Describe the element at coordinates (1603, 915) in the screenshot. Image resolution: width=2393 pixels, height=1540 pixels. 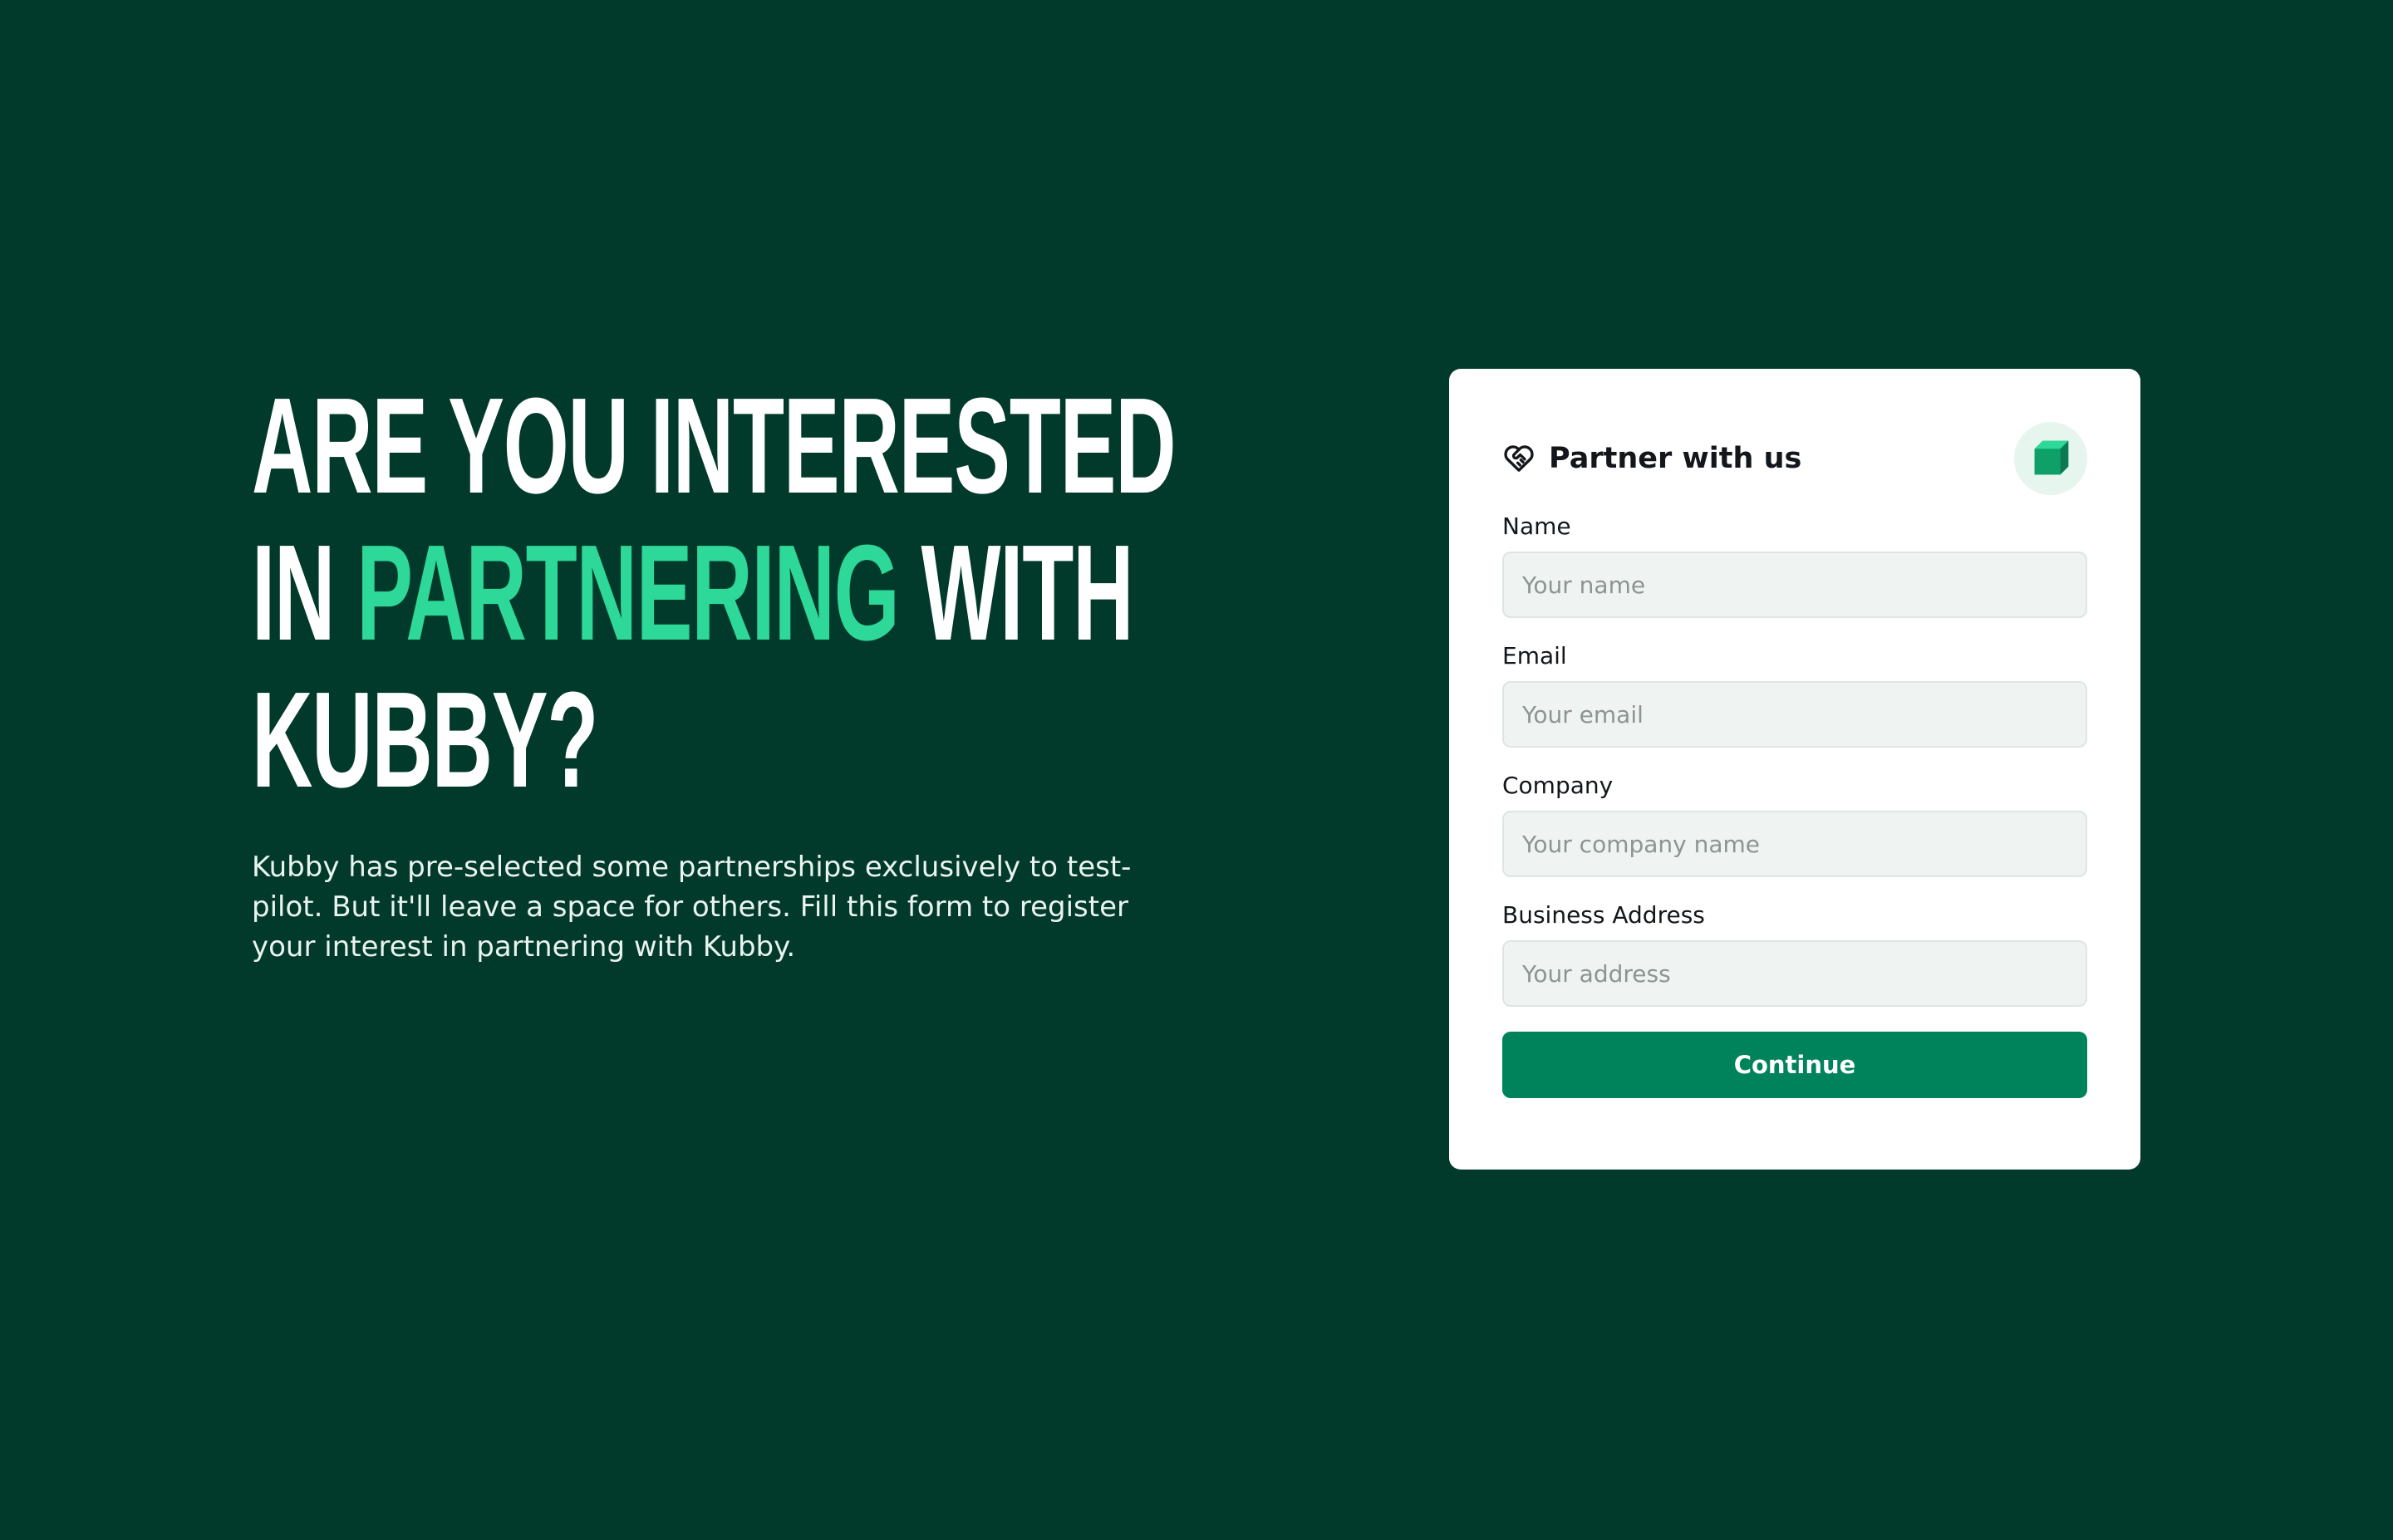
I see `business-address-label: Business Address` at that location.